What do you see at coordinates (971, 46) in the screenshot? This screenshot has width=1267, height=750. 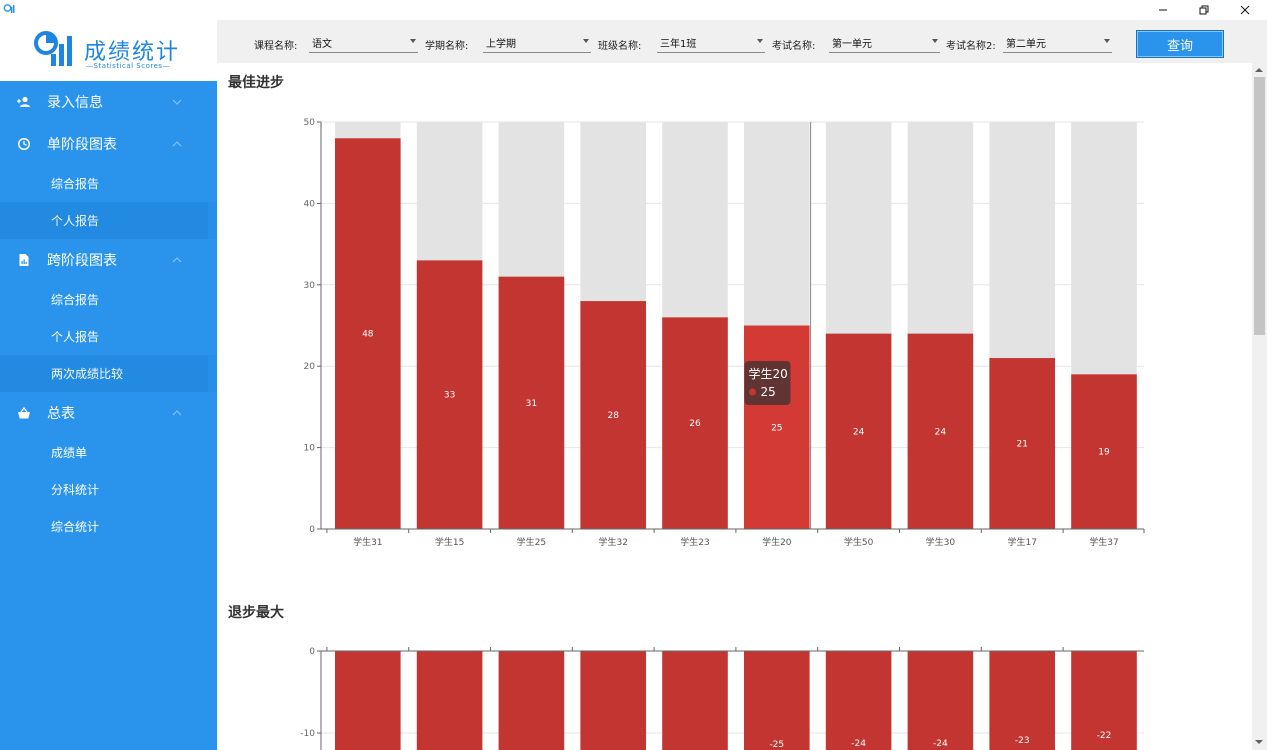 I see `exam2-label: 考试名称2:` at bounding box center [971, 46].